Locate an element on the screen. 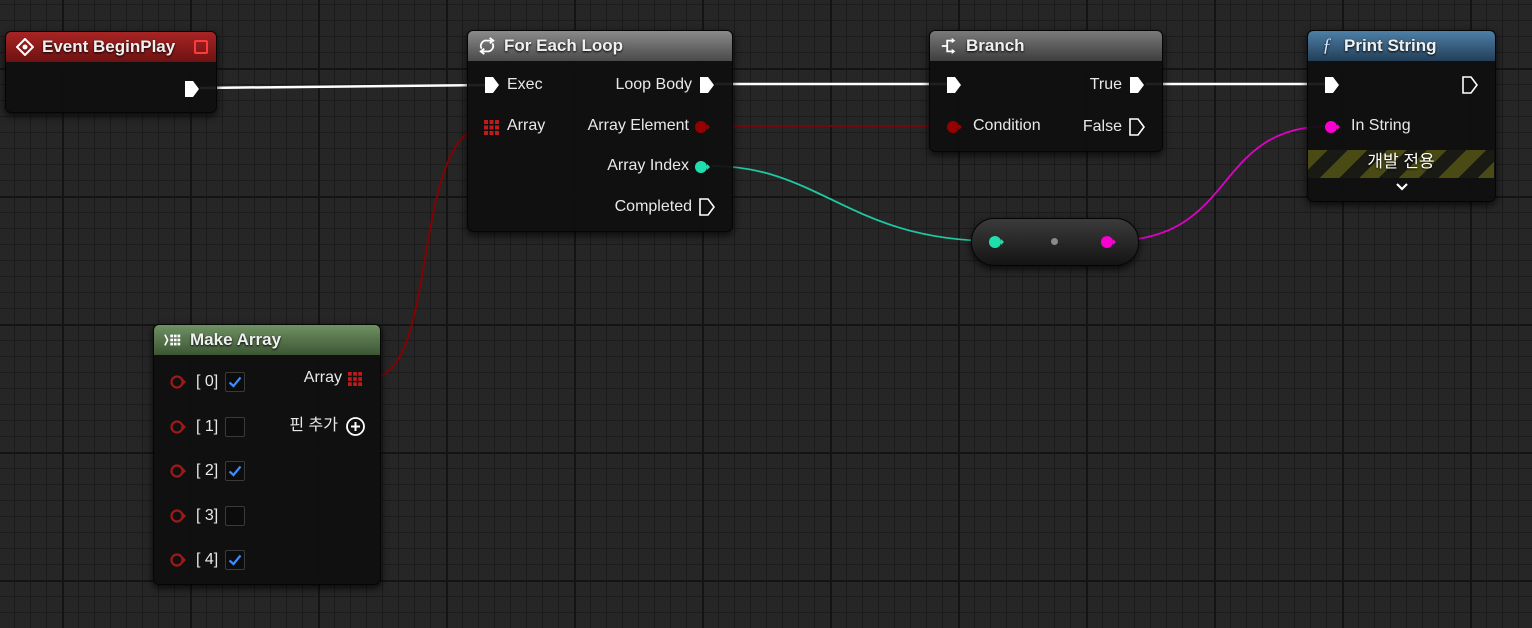 The height and width of the screenshot is (628, 1532). array-item-row: [ 1] is located at coordinates (214, 427).